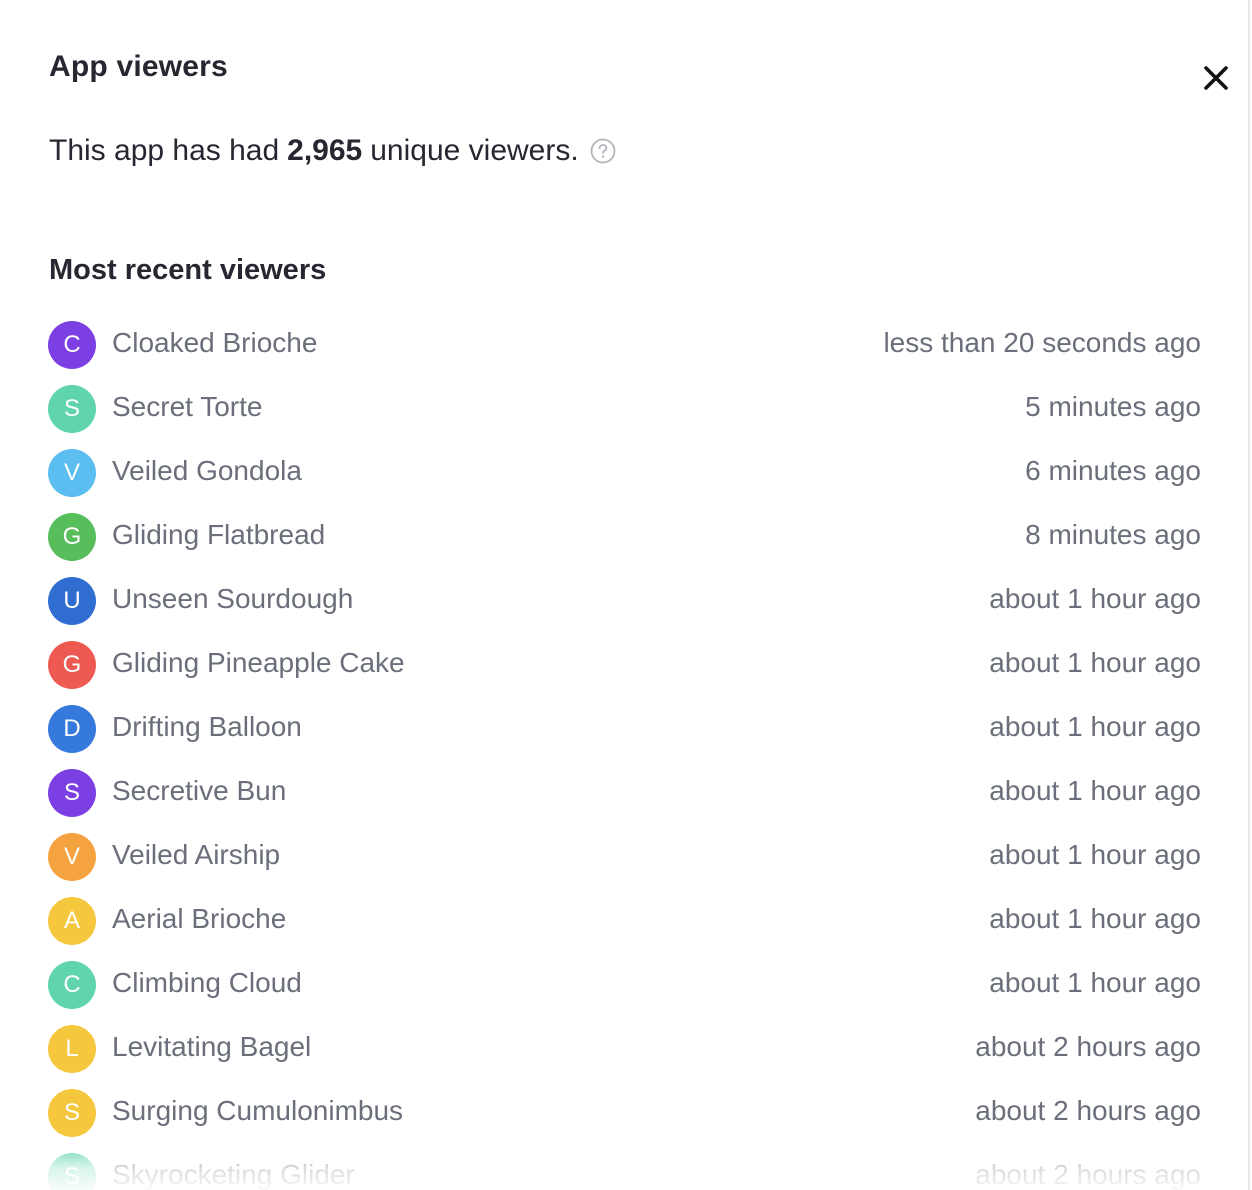 The width and height of the screenshot is (1252, 1190). What do you see at coordinates (624, 729) in the screenshot?
I see `viewer-row: D Drifting Balloon about 1 hour ago` at bounding box center [624, 729].